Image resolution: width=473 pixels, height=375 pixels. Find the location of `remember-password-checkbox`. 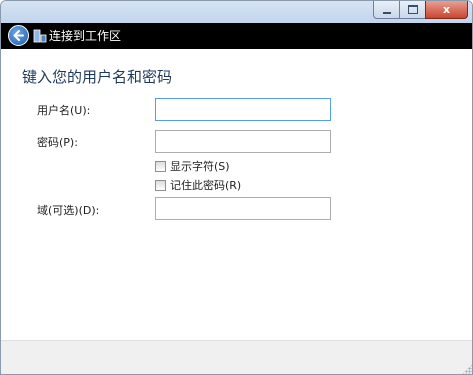

remember-password-checkbox is located at coordinates (160, 185).